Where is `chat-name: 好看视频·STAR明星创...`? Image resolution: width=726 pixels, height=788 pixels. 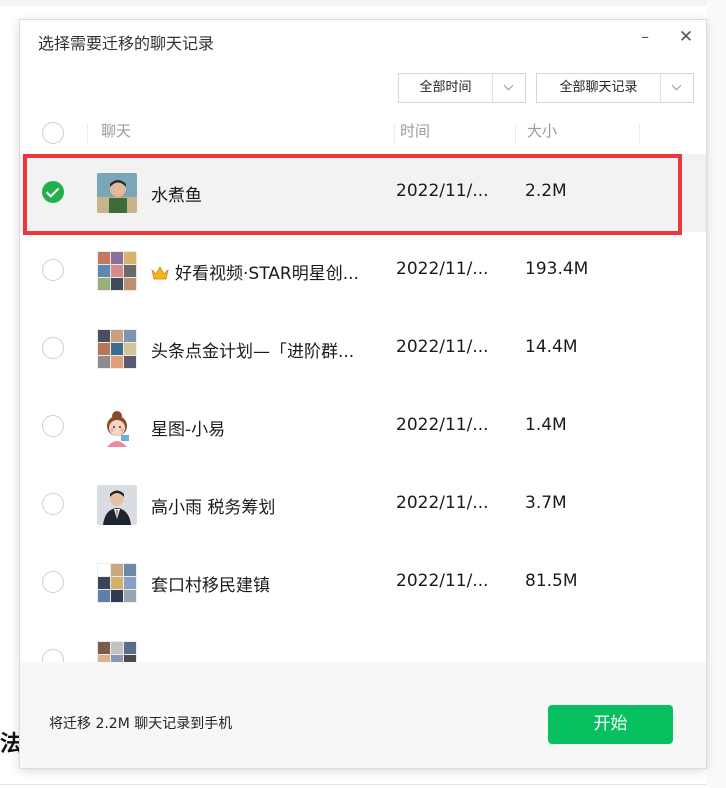 chat-name: 好看视频·STAR明星创... is located at coordinates (267, 274).